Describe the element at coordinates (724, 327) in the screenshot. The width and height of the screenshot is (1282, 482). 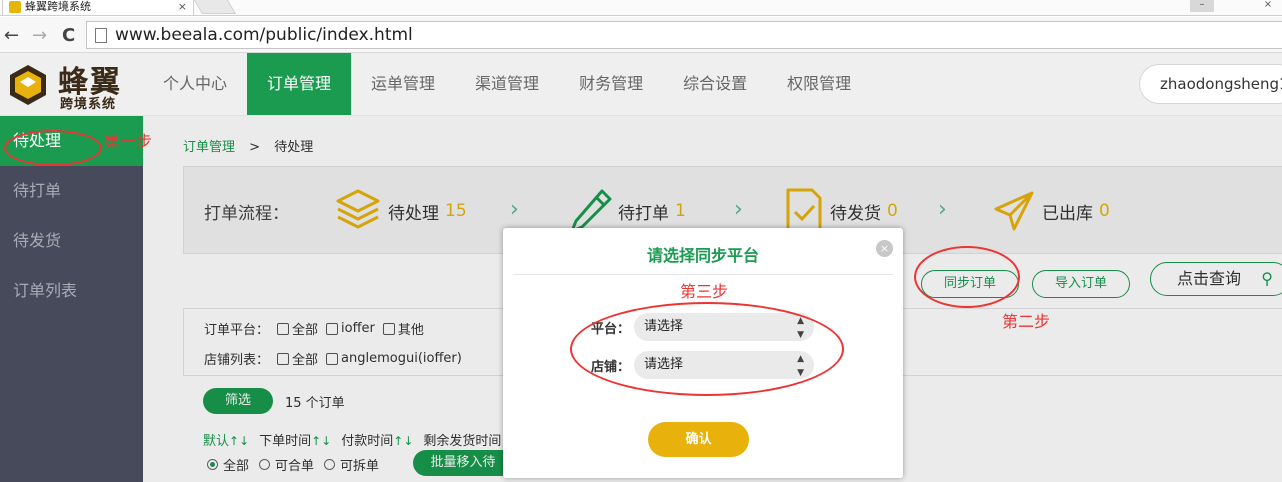
I see `platform-select: 请选择 ▲ ▼` at that location.